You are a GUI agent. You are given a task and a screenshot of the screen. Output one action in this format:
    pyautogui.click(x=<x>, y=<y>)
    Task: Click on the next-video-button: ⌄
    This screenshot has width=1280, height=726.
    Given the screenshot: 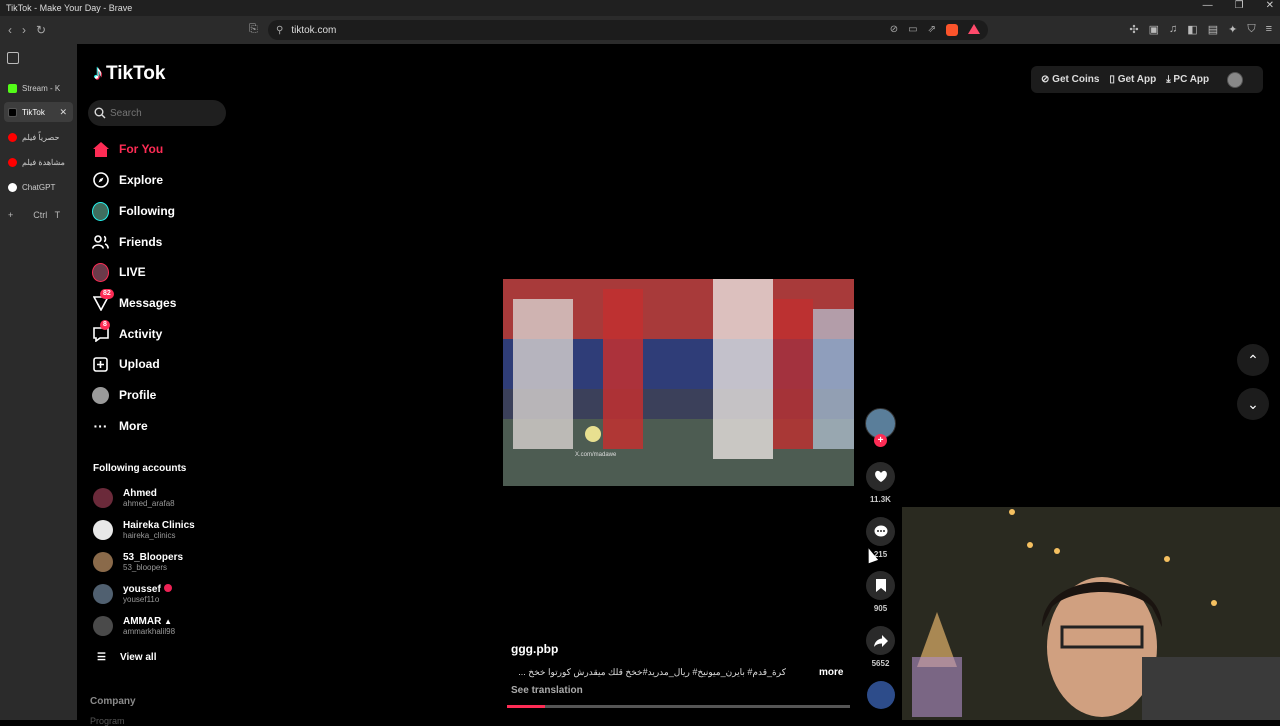 What is the action you would take?
    pyautogui.click(x=1253, y=404)
    